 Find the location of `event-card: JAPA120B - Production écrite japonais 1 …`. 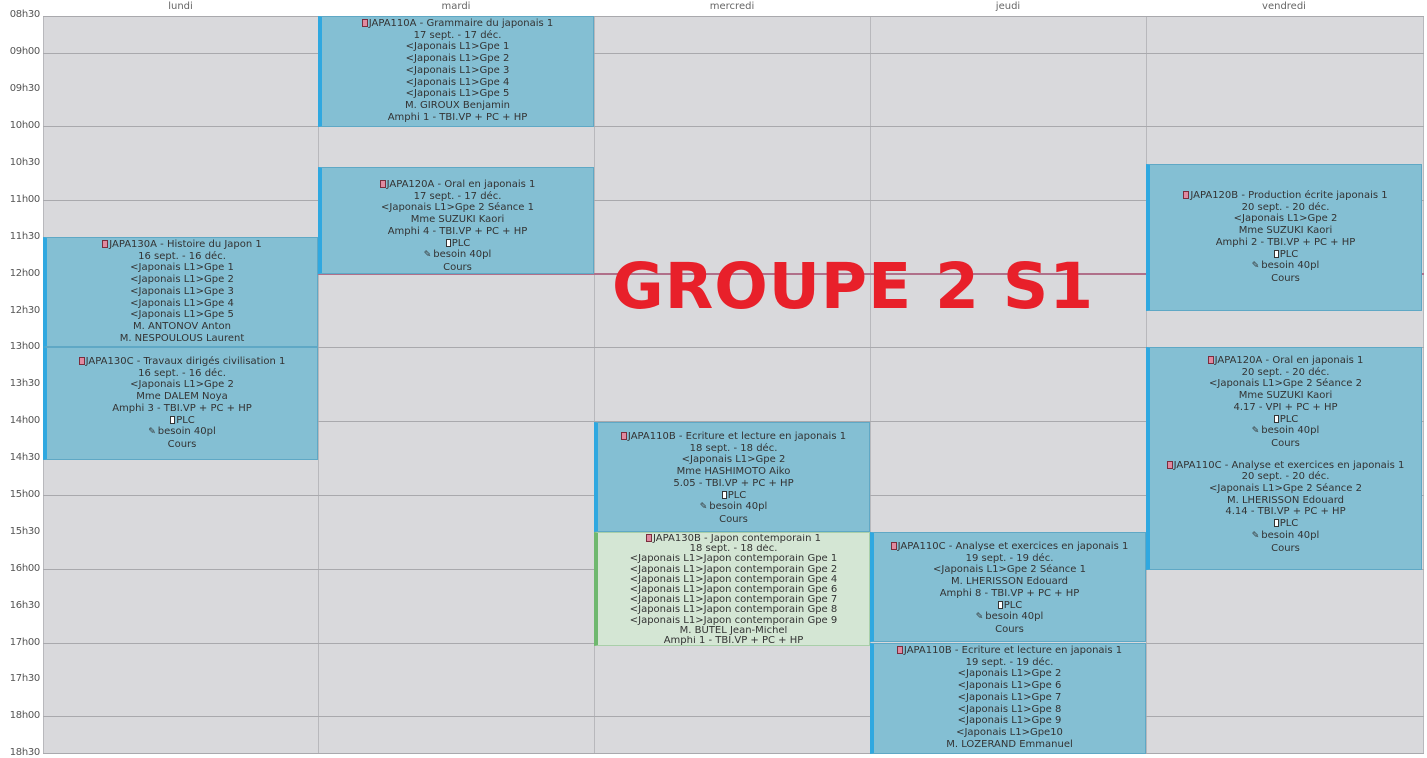

event-card: JAPA120B - Production écrite japonais 1 … is located at coordinates (1284, 237).